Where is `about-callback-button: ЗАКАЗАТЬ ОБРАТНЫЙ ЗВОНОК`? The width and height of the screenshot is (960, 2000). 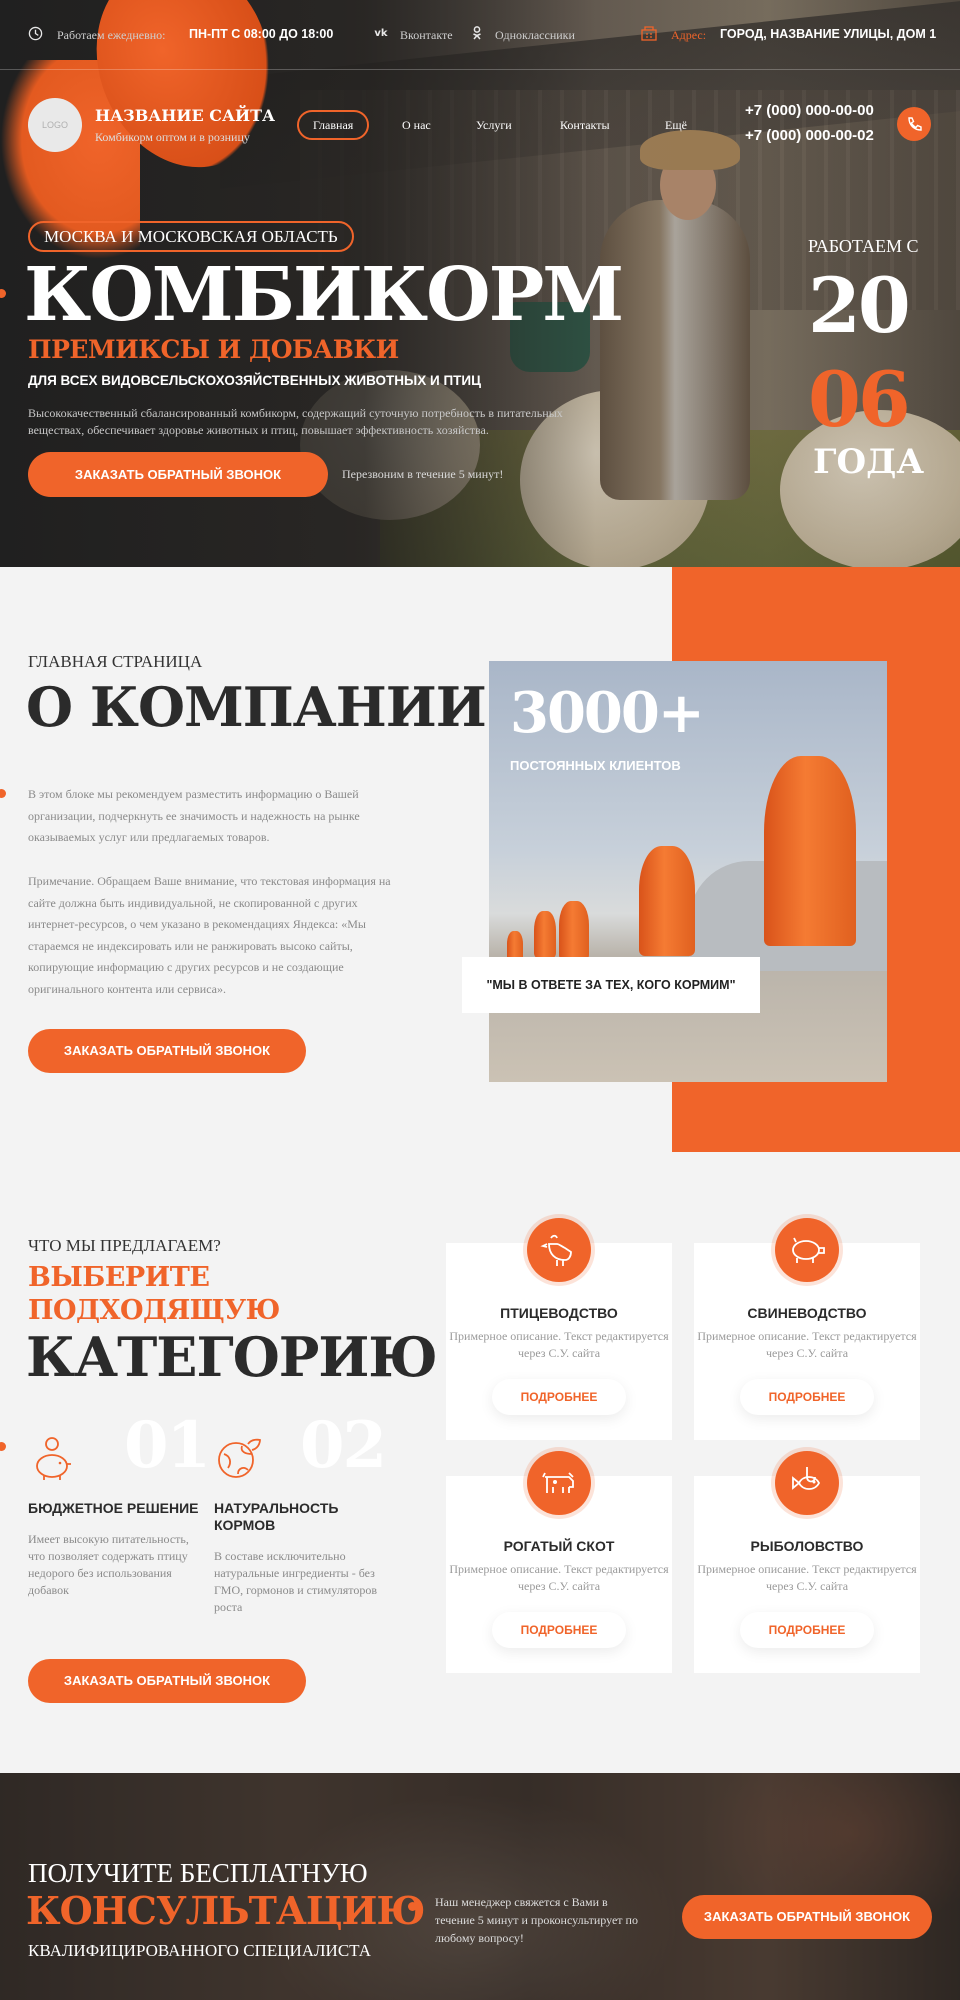 about-callback-button: ЗАКАЗАТЬ ОБРАТНЫЙ ЗВОНОК is located at coordinates (167, 1051).